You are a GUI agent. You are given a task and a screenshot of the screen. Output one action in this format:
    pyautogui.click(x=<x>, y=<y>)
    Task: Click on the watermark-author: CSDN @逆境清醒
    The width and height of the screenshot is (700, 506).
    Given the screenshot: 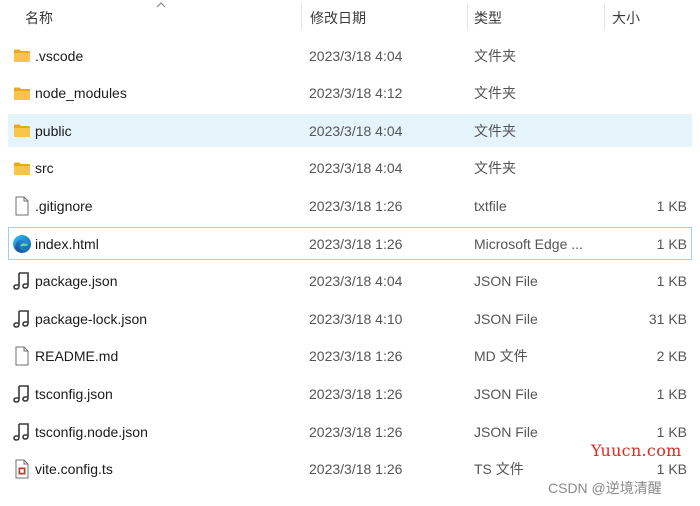 What is the action you would take?
    pyautogui.click(x=605, y=488)
    